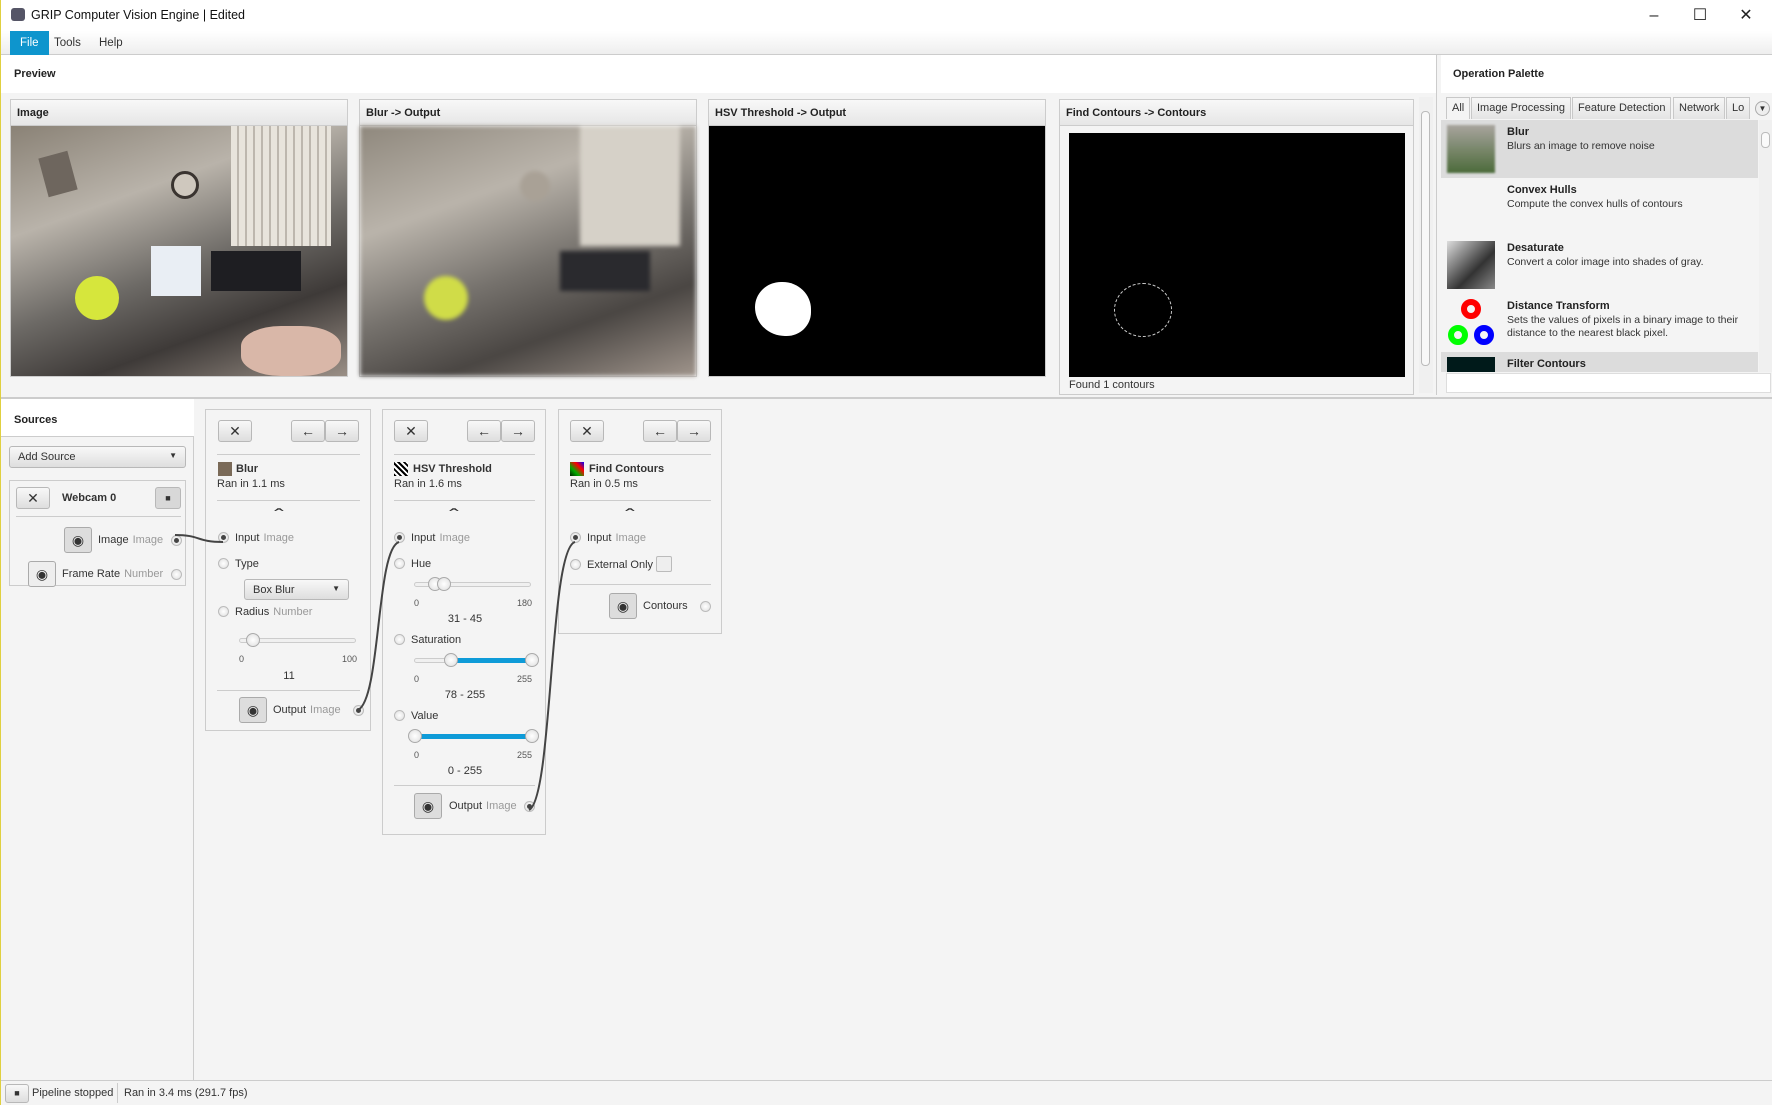  I want to click on tab-all: All, so click(1458, 108).